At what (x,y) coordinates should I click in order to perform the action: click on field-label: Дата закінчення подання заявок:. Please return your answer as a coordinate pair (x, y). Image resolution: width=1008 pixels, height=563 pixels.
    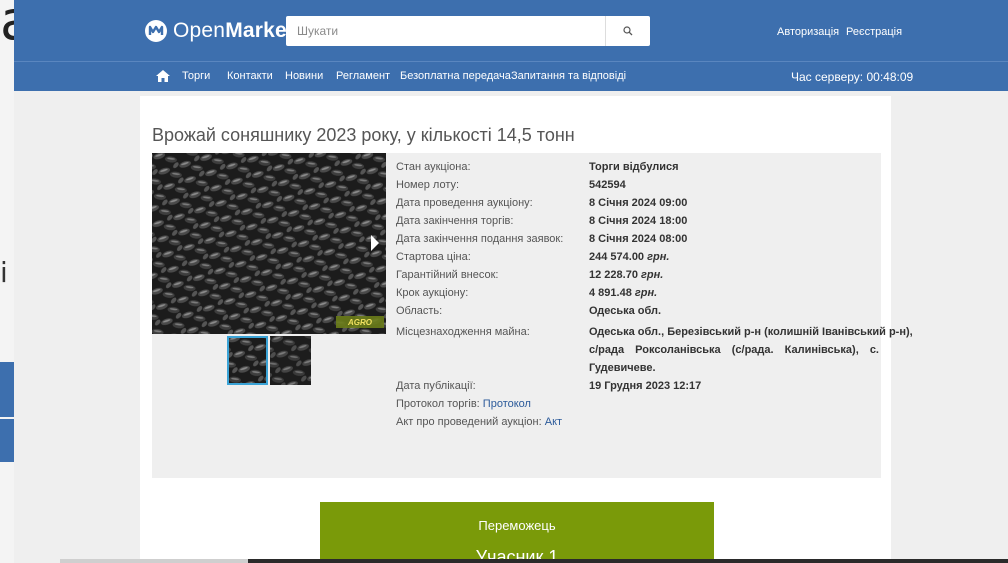
    Looking at the image, I should click on (480, 239).